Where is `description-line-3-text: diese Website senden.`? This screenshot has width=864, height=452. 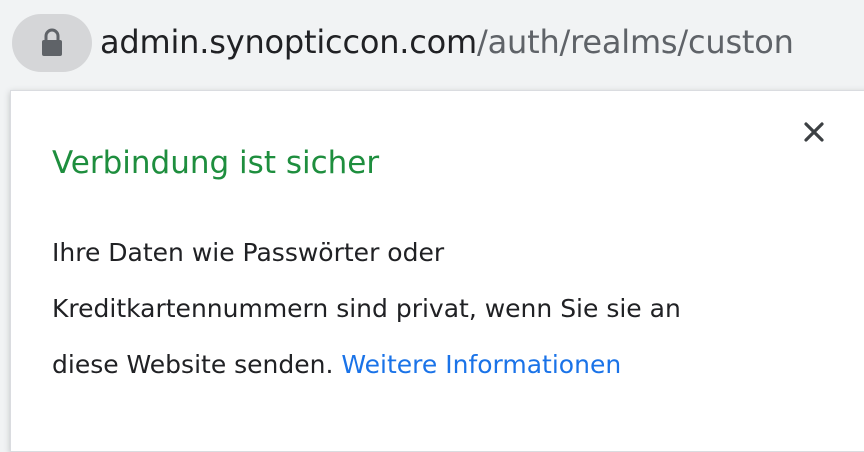
description-line-3-text: diese Website senden. is located at coordinates (193, 364).